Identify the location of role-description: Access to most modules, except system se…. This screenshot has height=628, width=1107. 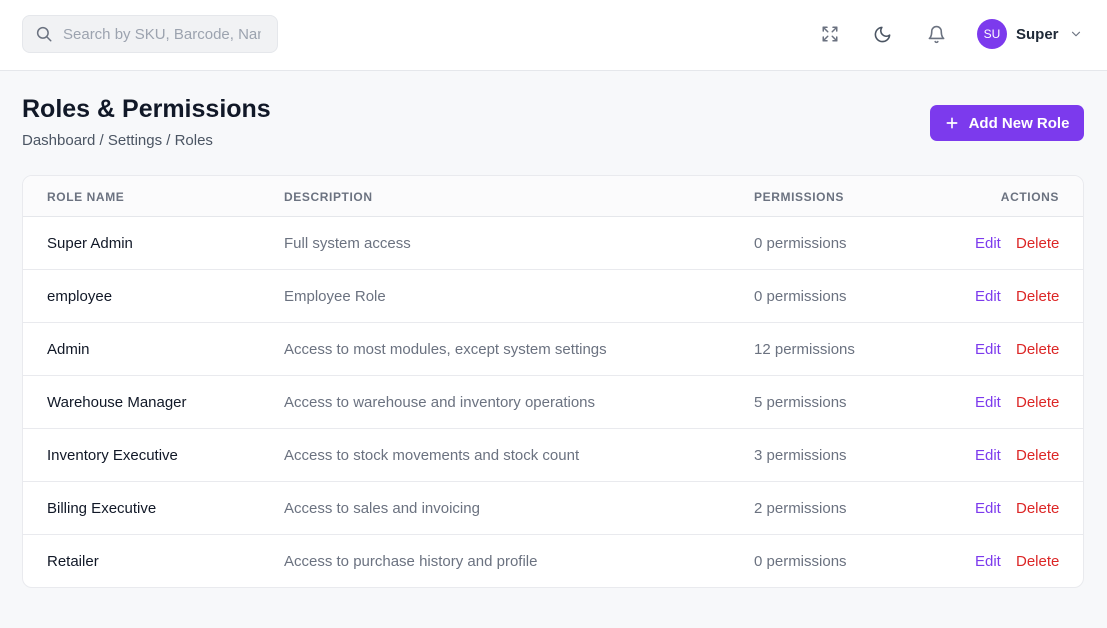
(445, 349).